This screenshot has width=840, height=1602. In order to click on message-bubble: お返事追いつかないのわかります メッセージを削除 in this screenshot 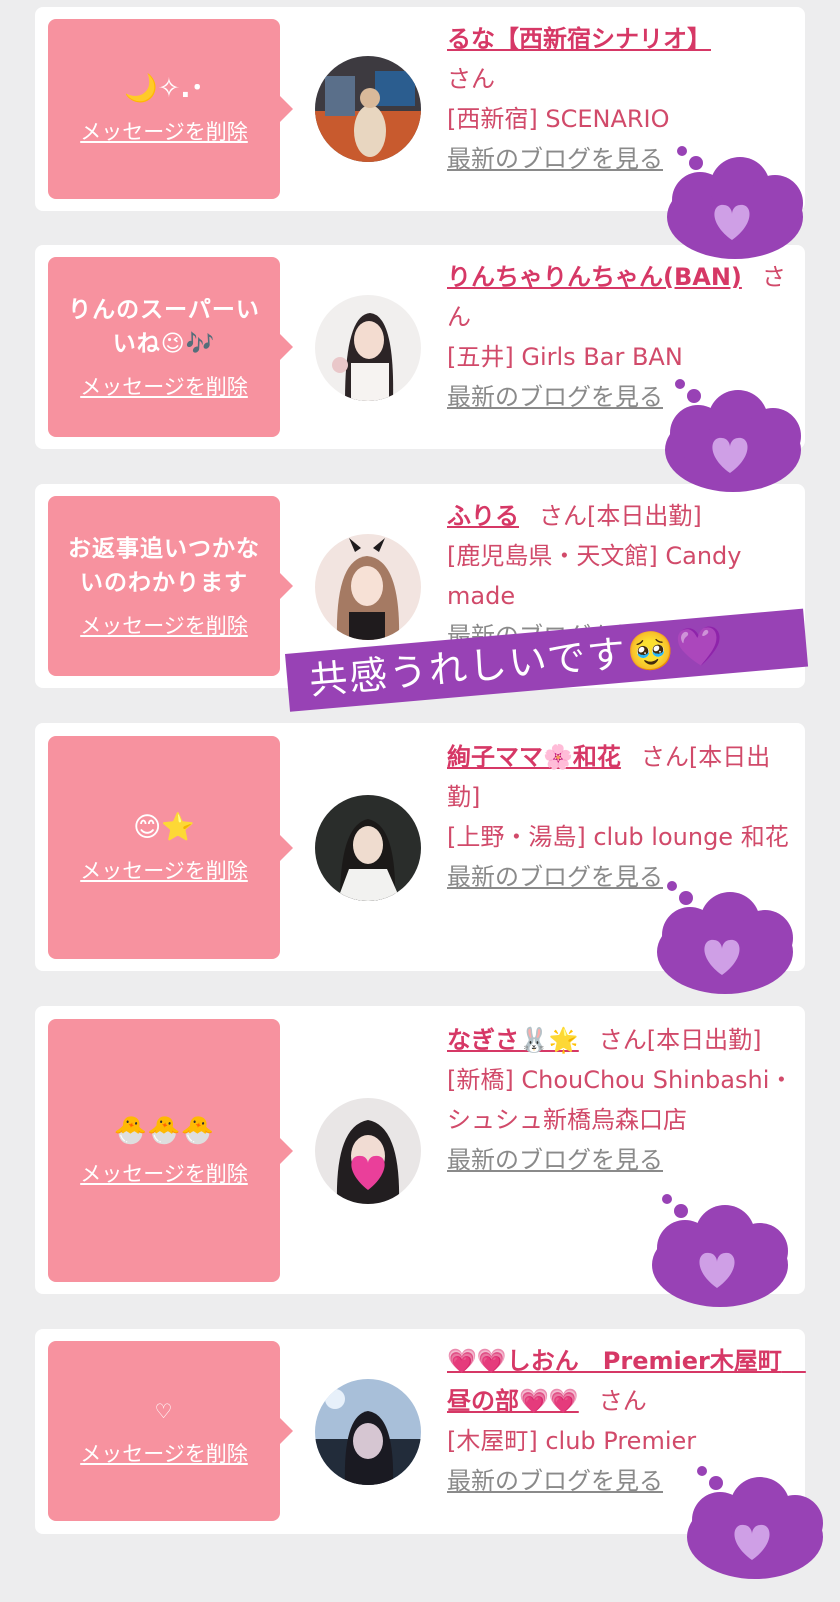, I will do `click(170, 586)`.